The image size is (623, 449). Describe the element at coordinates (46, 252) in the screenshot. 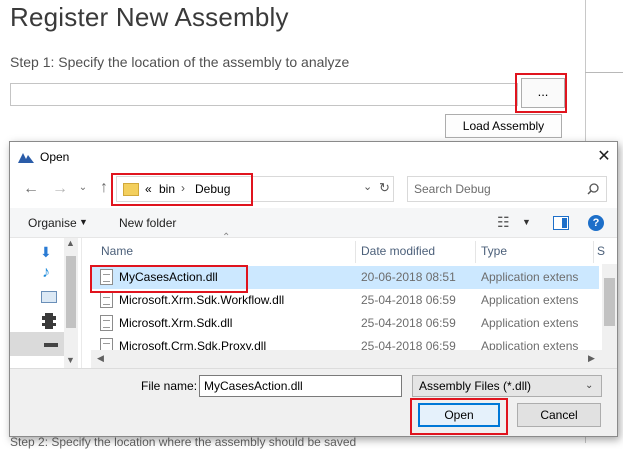

I see `downloads-icon: ⬇` at that location.